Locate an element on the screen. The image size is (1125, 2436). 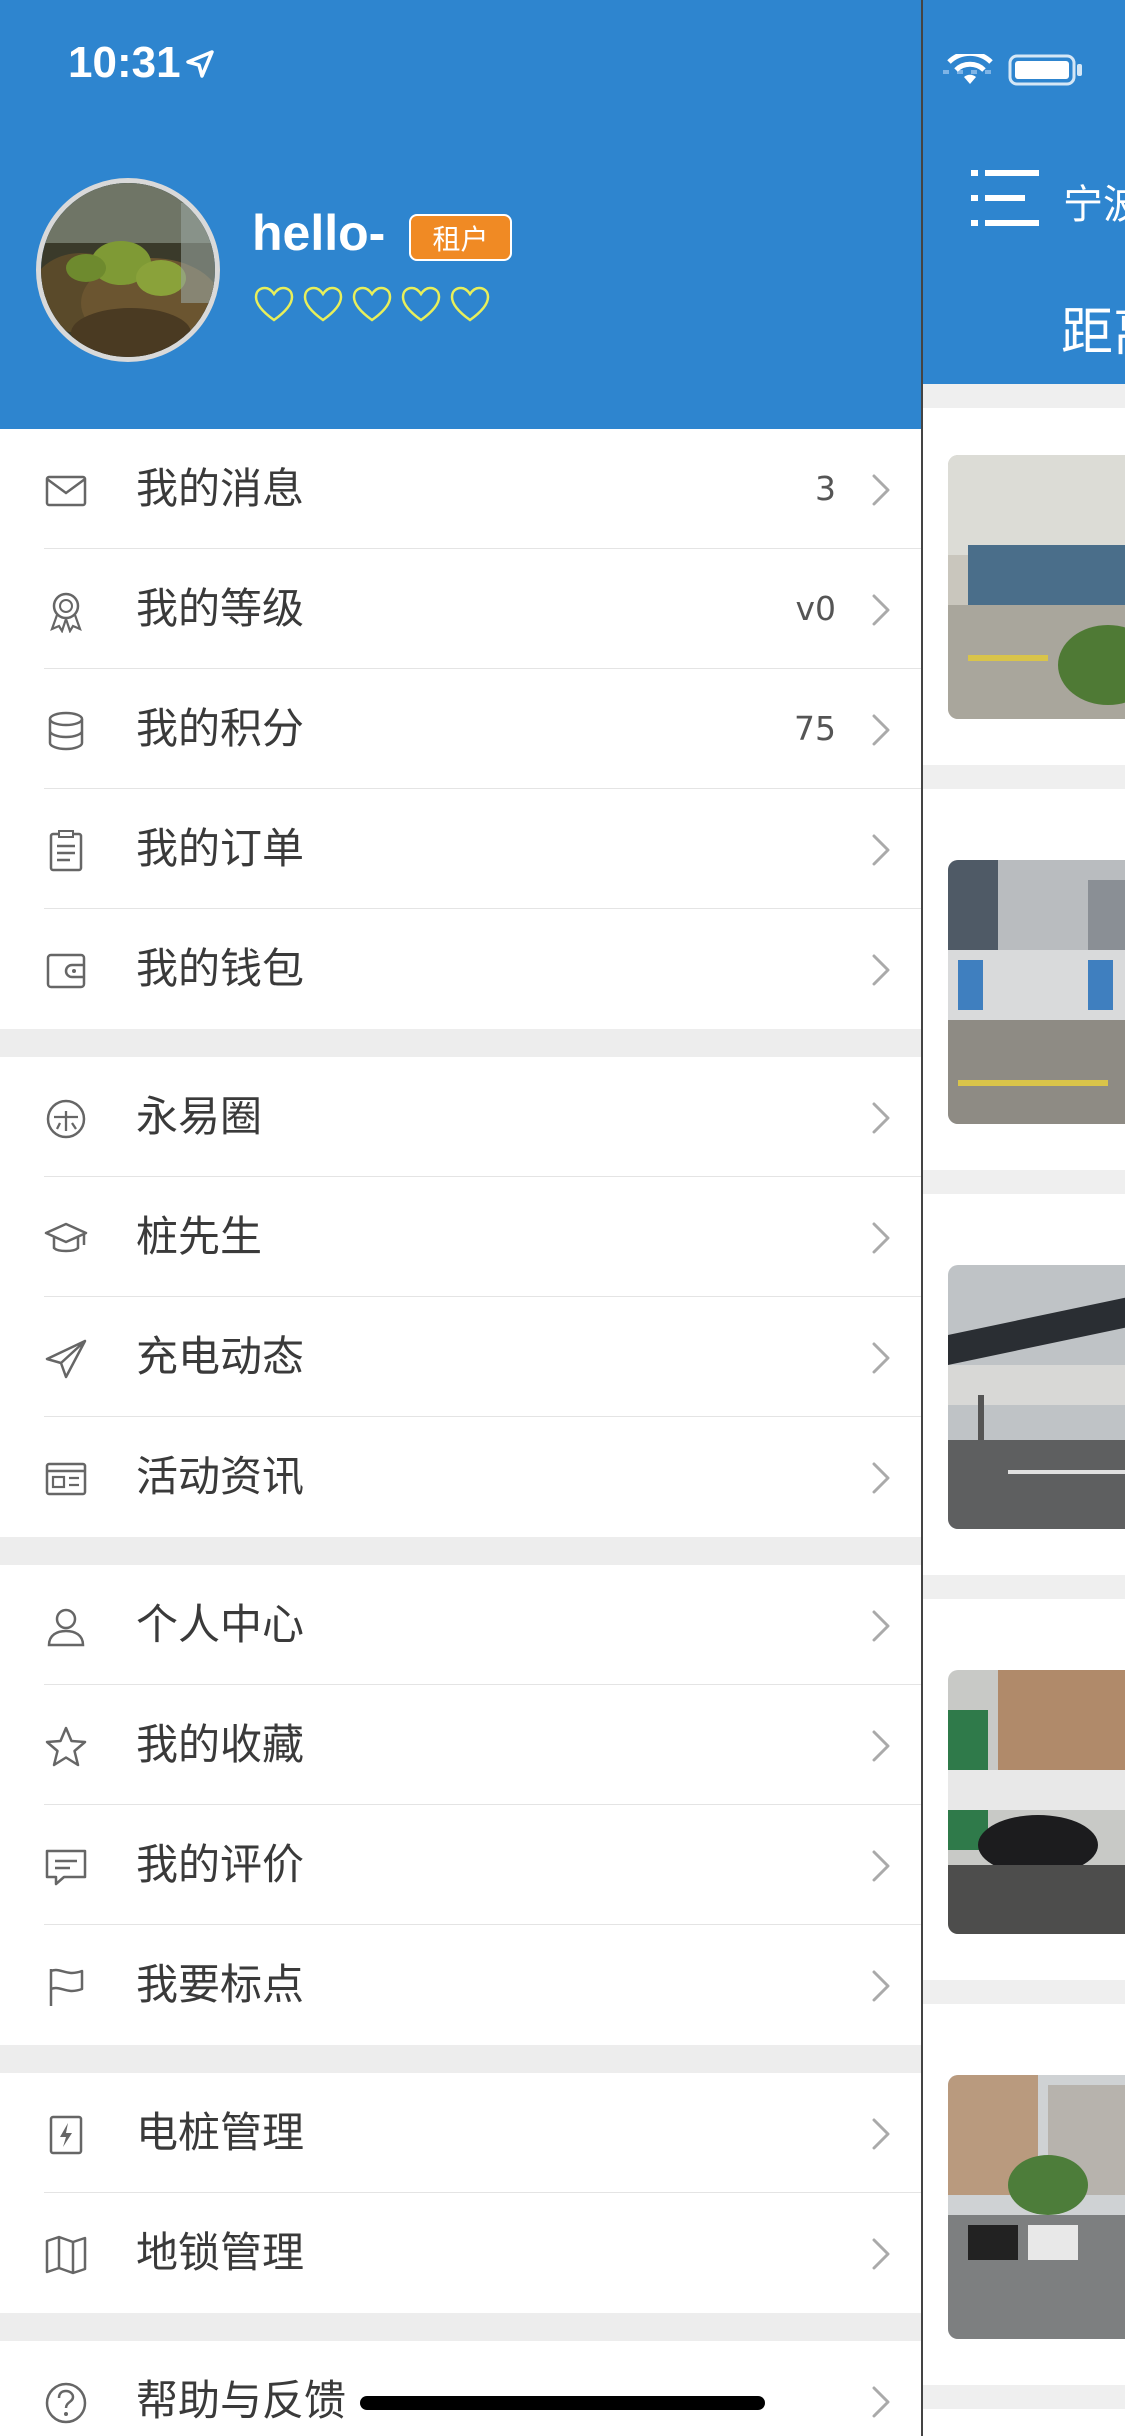
menu-item: 电桩管理 is located at coordinates (460, 2133).